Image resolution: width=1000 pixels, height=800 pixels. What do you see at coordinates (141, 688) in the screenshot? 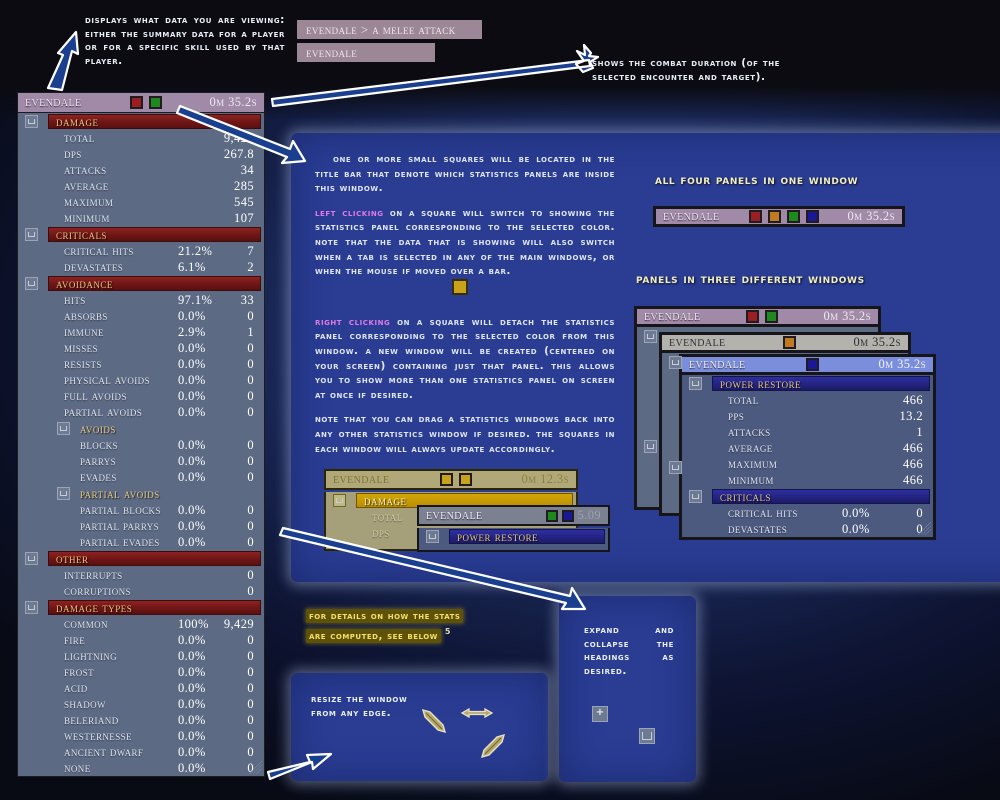
I see `stat-row: Acid 0.0% 0` at bounding box center [141, 688].